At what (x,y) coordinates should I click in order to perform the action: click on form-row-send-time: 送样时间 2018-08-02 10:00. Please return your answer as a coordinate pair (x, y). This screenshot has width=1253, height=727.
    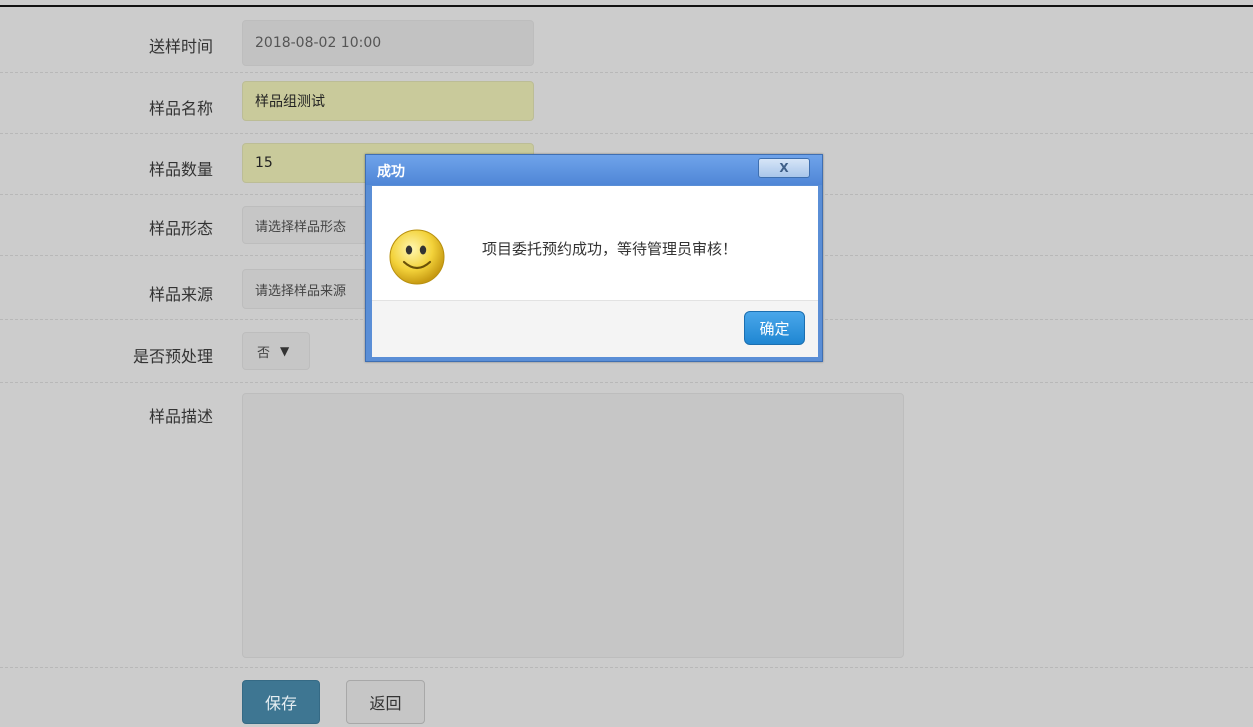
    Looking at the image, I should click on (626, 40).